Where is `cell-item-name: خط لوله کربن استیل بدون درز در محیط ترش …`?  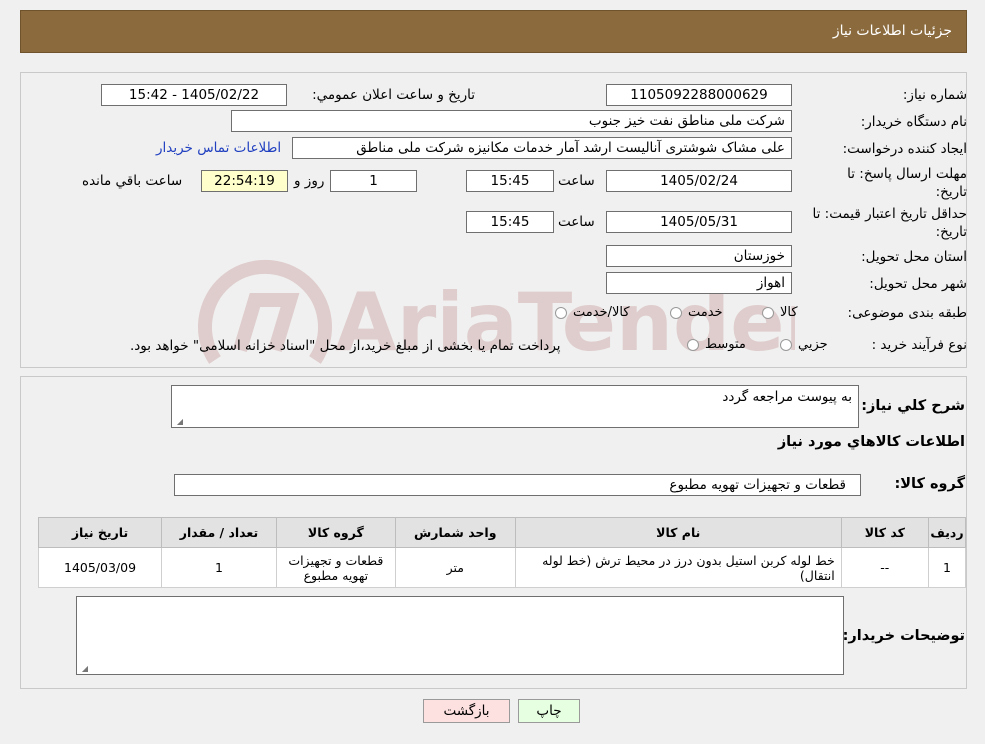 cell-item-name: خط لوله کربن استیل بدون درز در محیط ترش … is located at coordinates (678, 567).